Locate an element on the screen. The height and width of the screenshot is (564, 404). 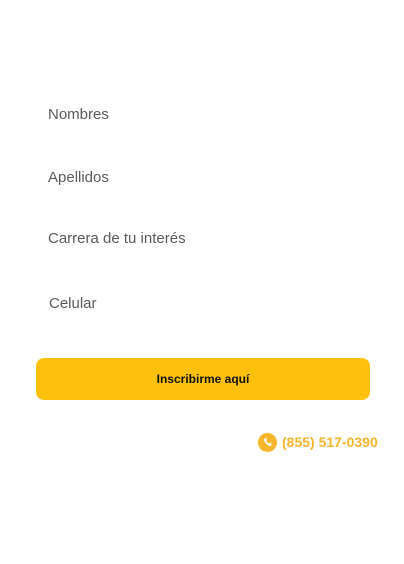
phone-icon is located at coordinates (267, 442).